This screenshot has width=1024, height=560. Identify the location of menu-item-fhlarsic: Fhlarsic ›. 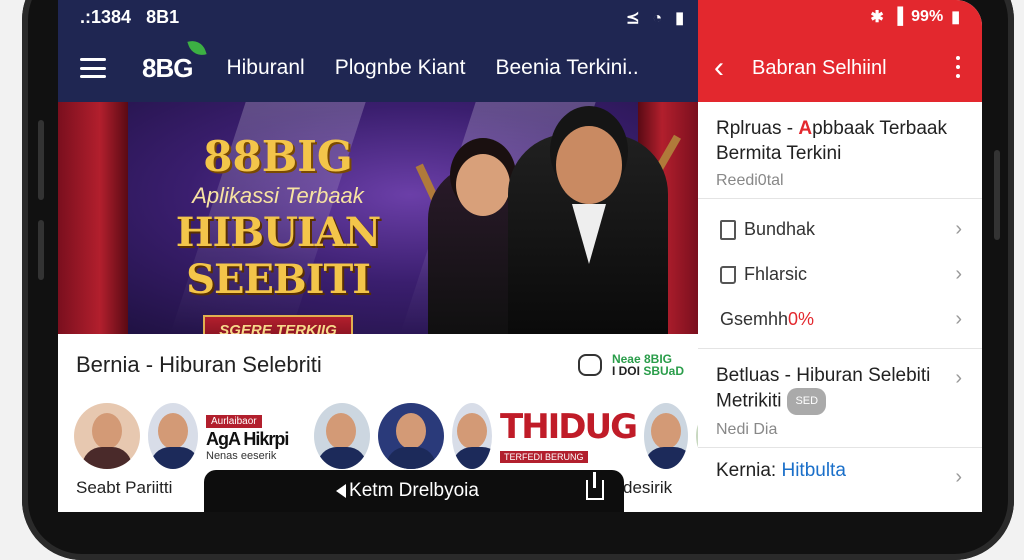
(840, 274).